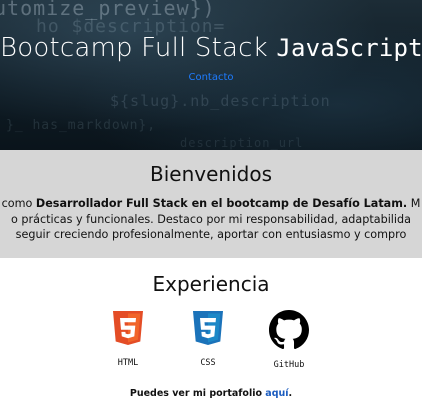 The image size is (422, 408). I want to click on css3-icon, so click(208, 329).